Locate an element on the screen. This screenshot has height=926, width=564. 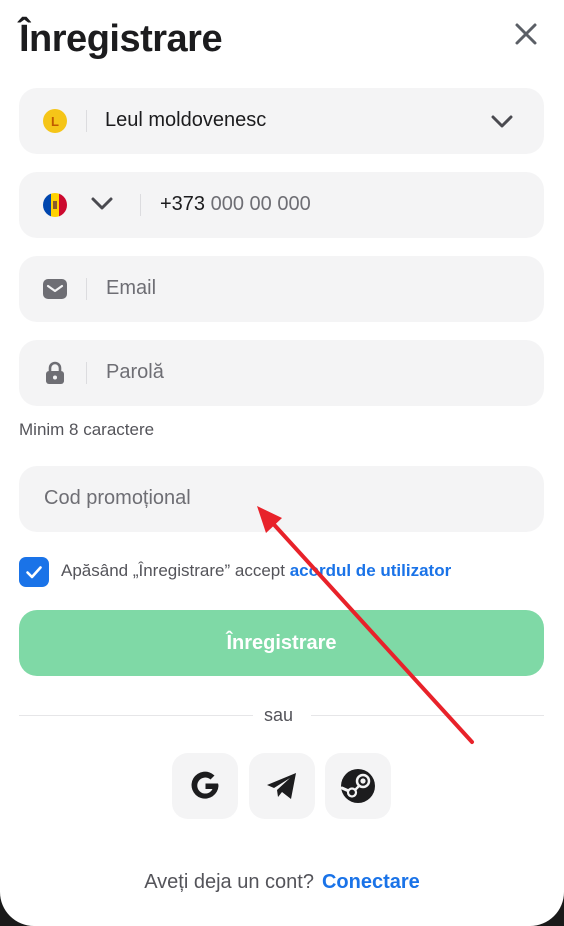
agreement-checkbox is located at coordinates (34, 572).